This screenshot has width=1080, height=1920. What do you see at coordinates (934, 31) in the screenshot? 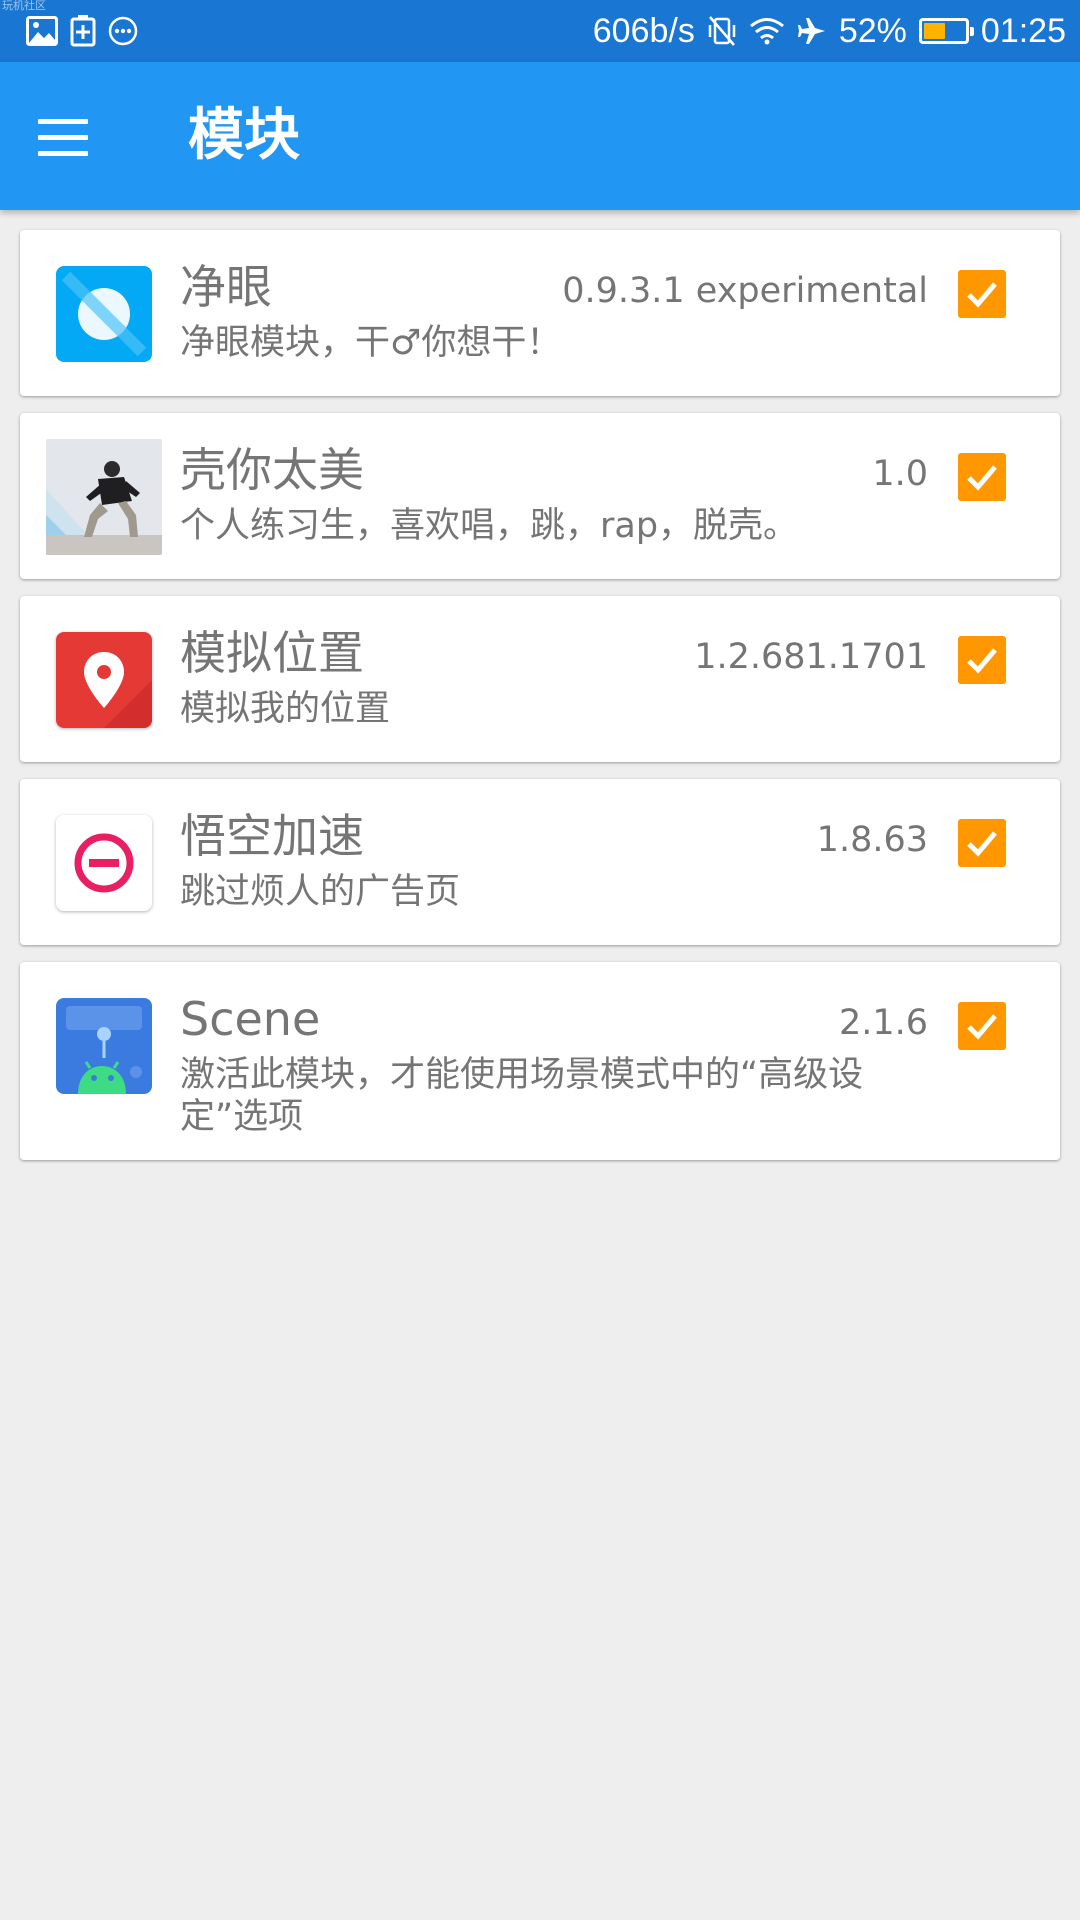
I see `battery-fill` at bounding box center [934, 31].